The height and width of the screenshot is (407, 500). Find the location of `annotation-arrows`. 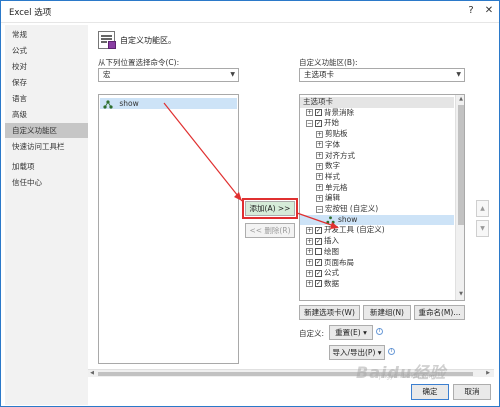

annotation-arrows is located at coordinates (251, 165).